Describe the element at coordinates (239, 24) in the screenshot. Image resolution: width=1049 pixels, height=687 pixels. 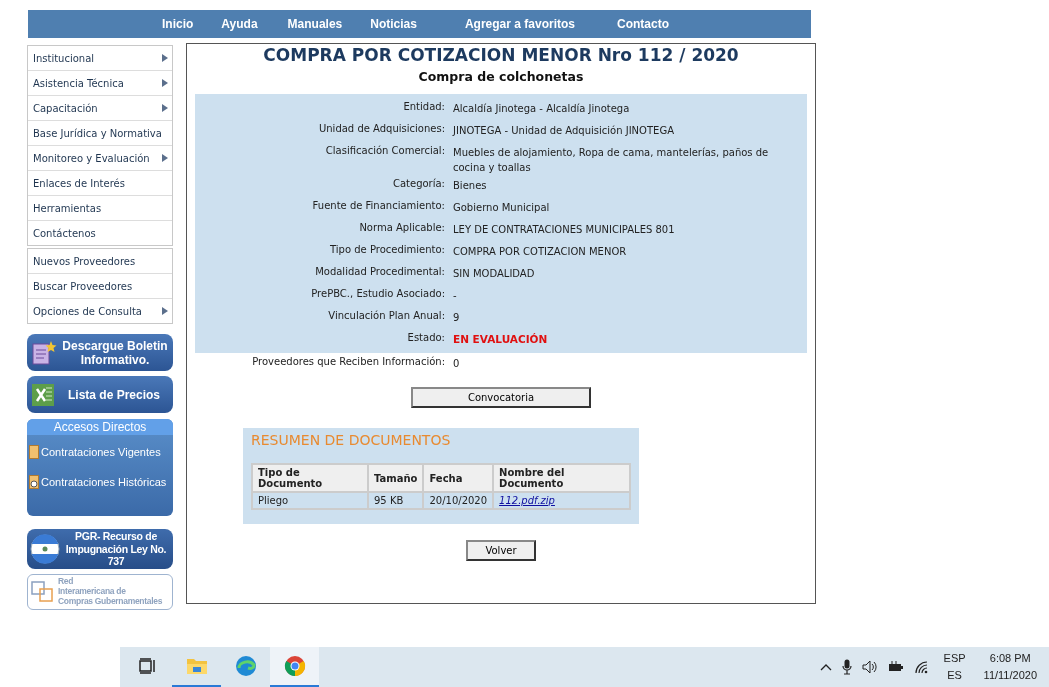
I see `nav-link: Ayuda` at that location.